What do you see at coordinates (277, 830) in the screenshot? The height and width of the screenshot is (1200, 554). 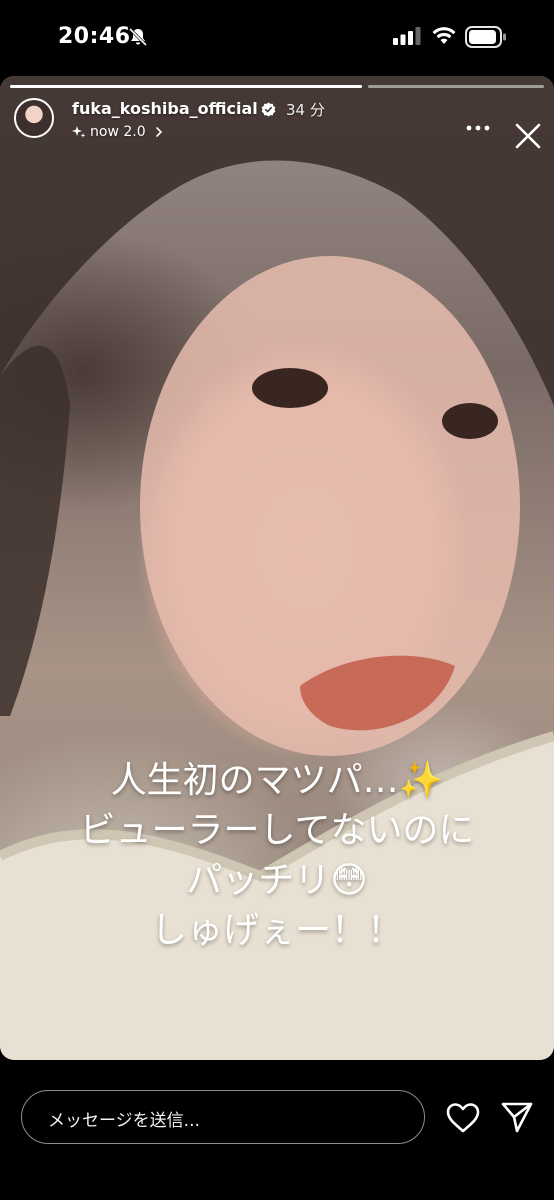 I see `caption-line: ビューラーしてないのに` at bounding box center [277, 830].